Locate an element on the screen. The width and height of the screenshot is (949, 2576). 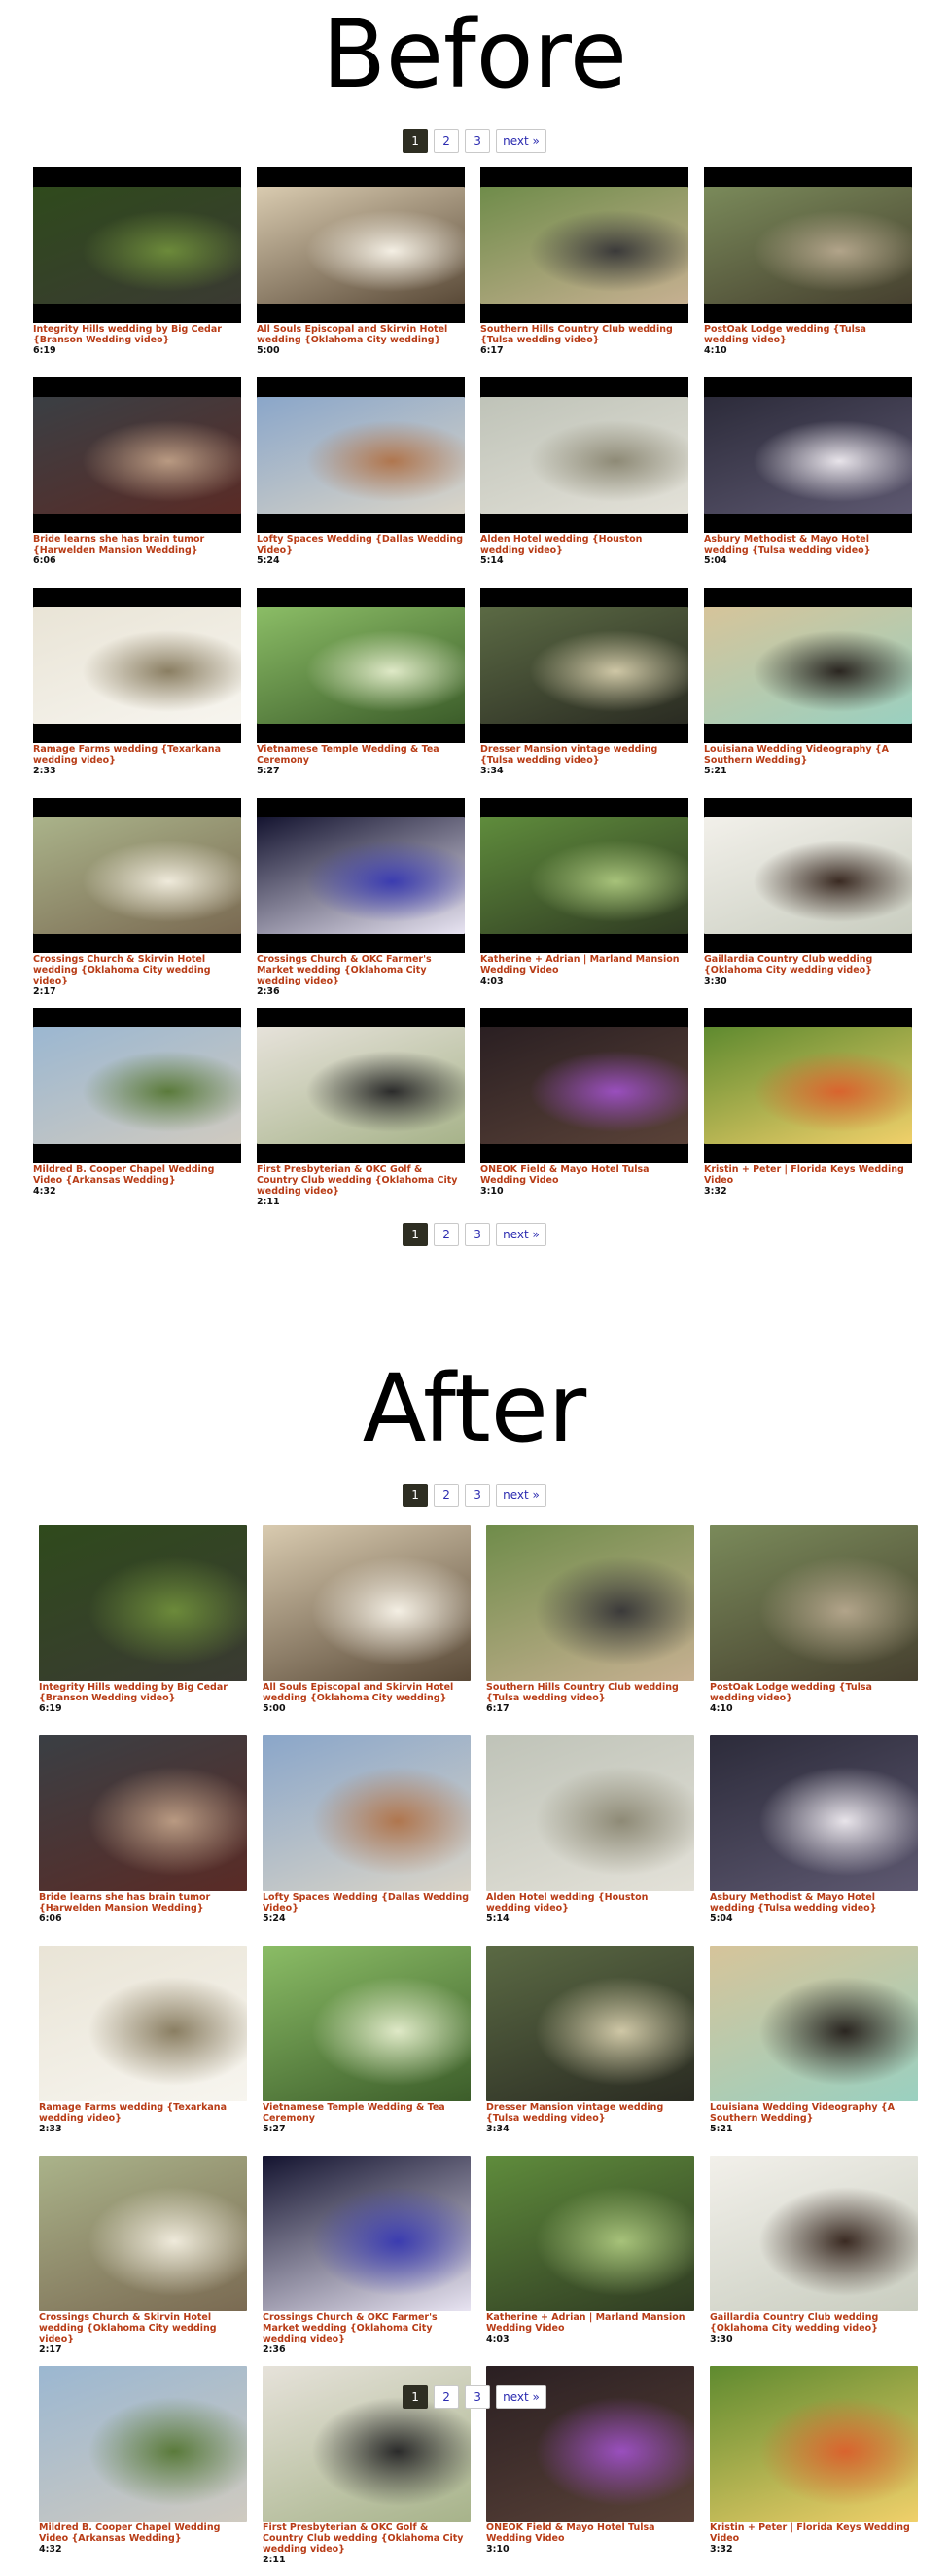
video-duration: 5:04 is located at coordinates (722, 1919).